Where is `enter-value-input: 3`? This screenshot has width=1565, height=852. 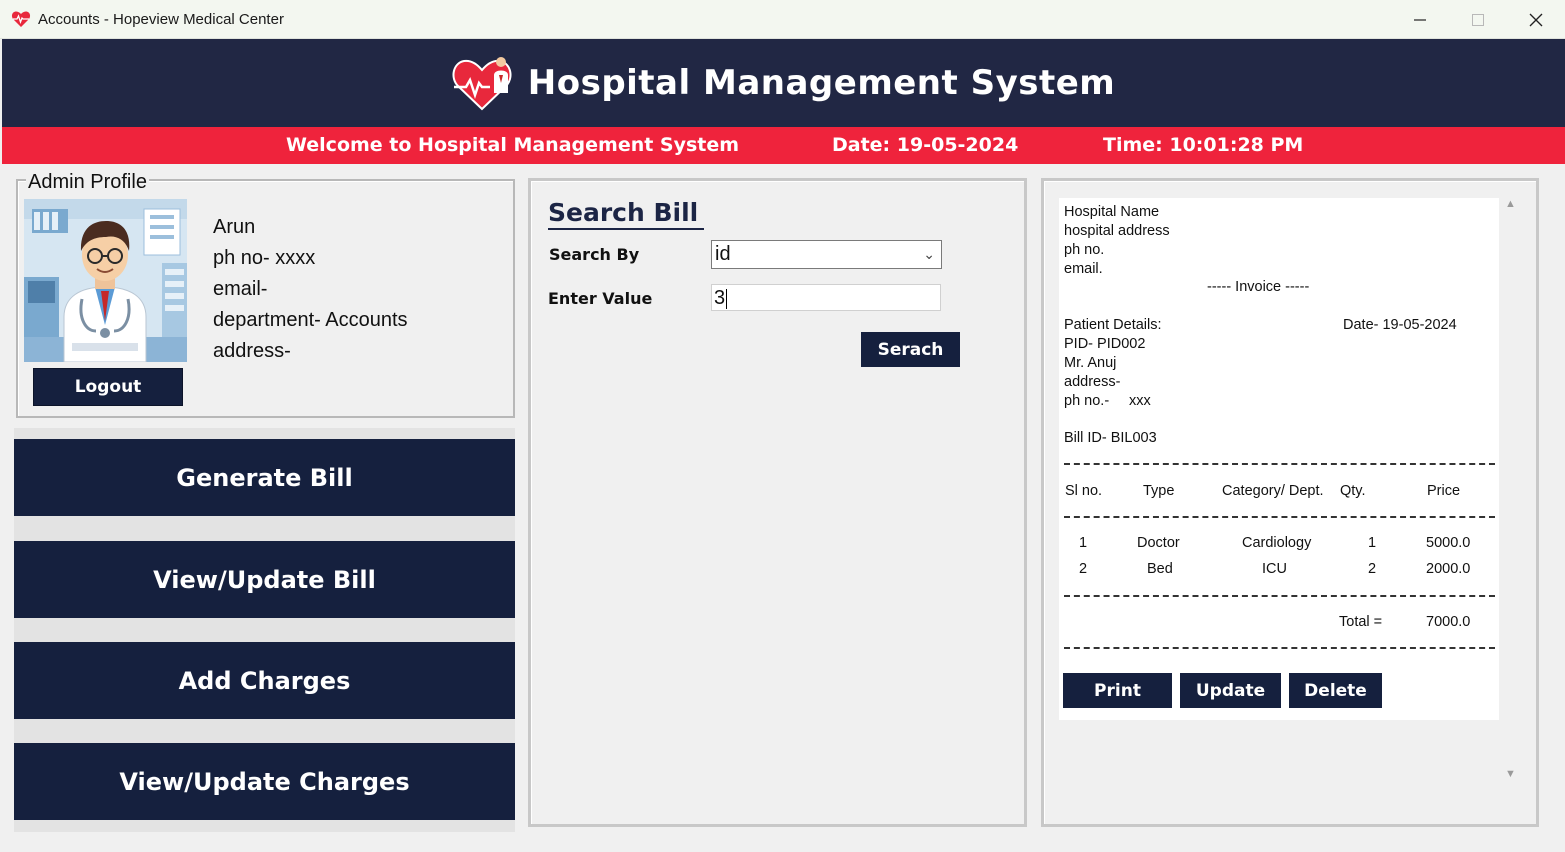 enter-value-input: 3 is located at coordinates (826, 297).